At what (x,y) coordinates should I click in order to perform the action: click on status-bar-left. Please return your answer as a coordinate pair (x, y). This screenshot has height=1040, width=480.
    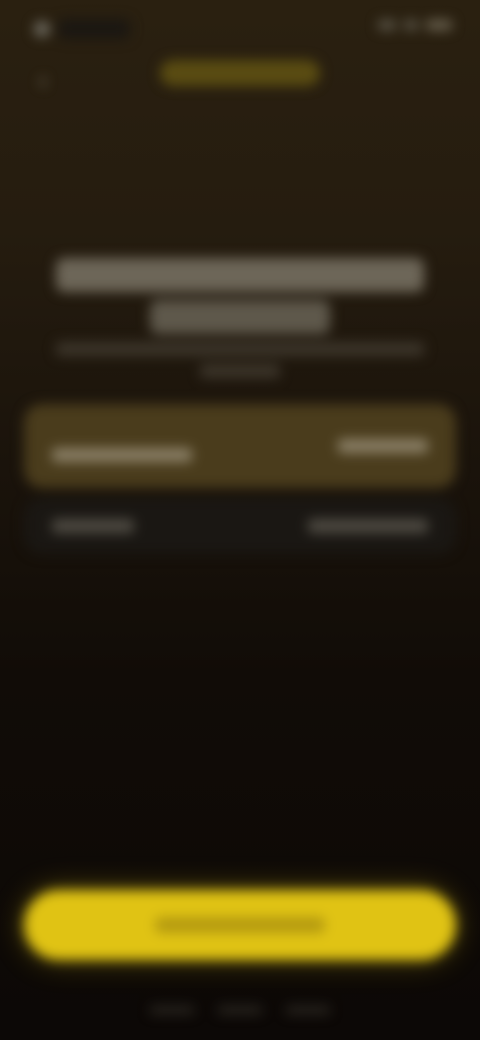
    Looking at the image, I should click on (84, 29).